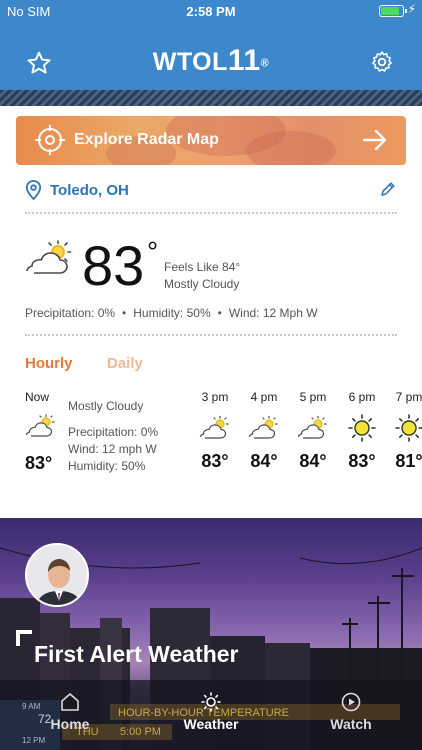 The image size is (422, 750). What do you see at coordinates (264, 397) in the screenshot?
I see `hour-label: 4 pm` at bounding box center [264, 397].